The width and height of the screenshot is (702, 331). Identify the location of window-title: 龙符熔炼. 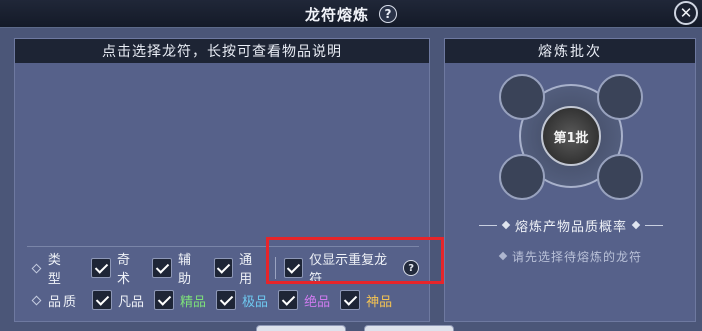
(336, 14).